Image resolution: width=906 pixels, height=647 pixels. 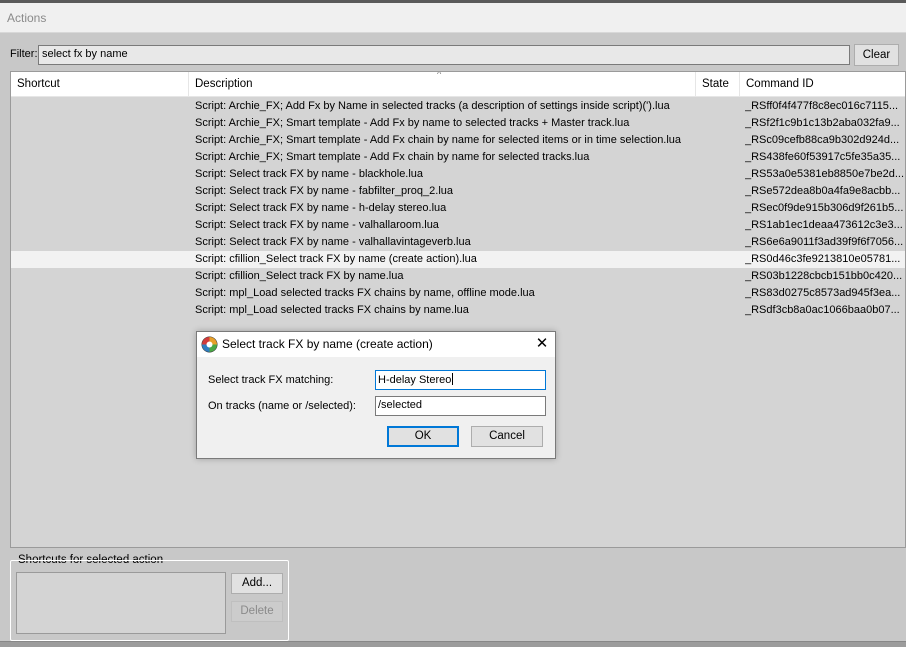 I want to click on sort-ascending-icon: ^, so click(x=439, y=75).